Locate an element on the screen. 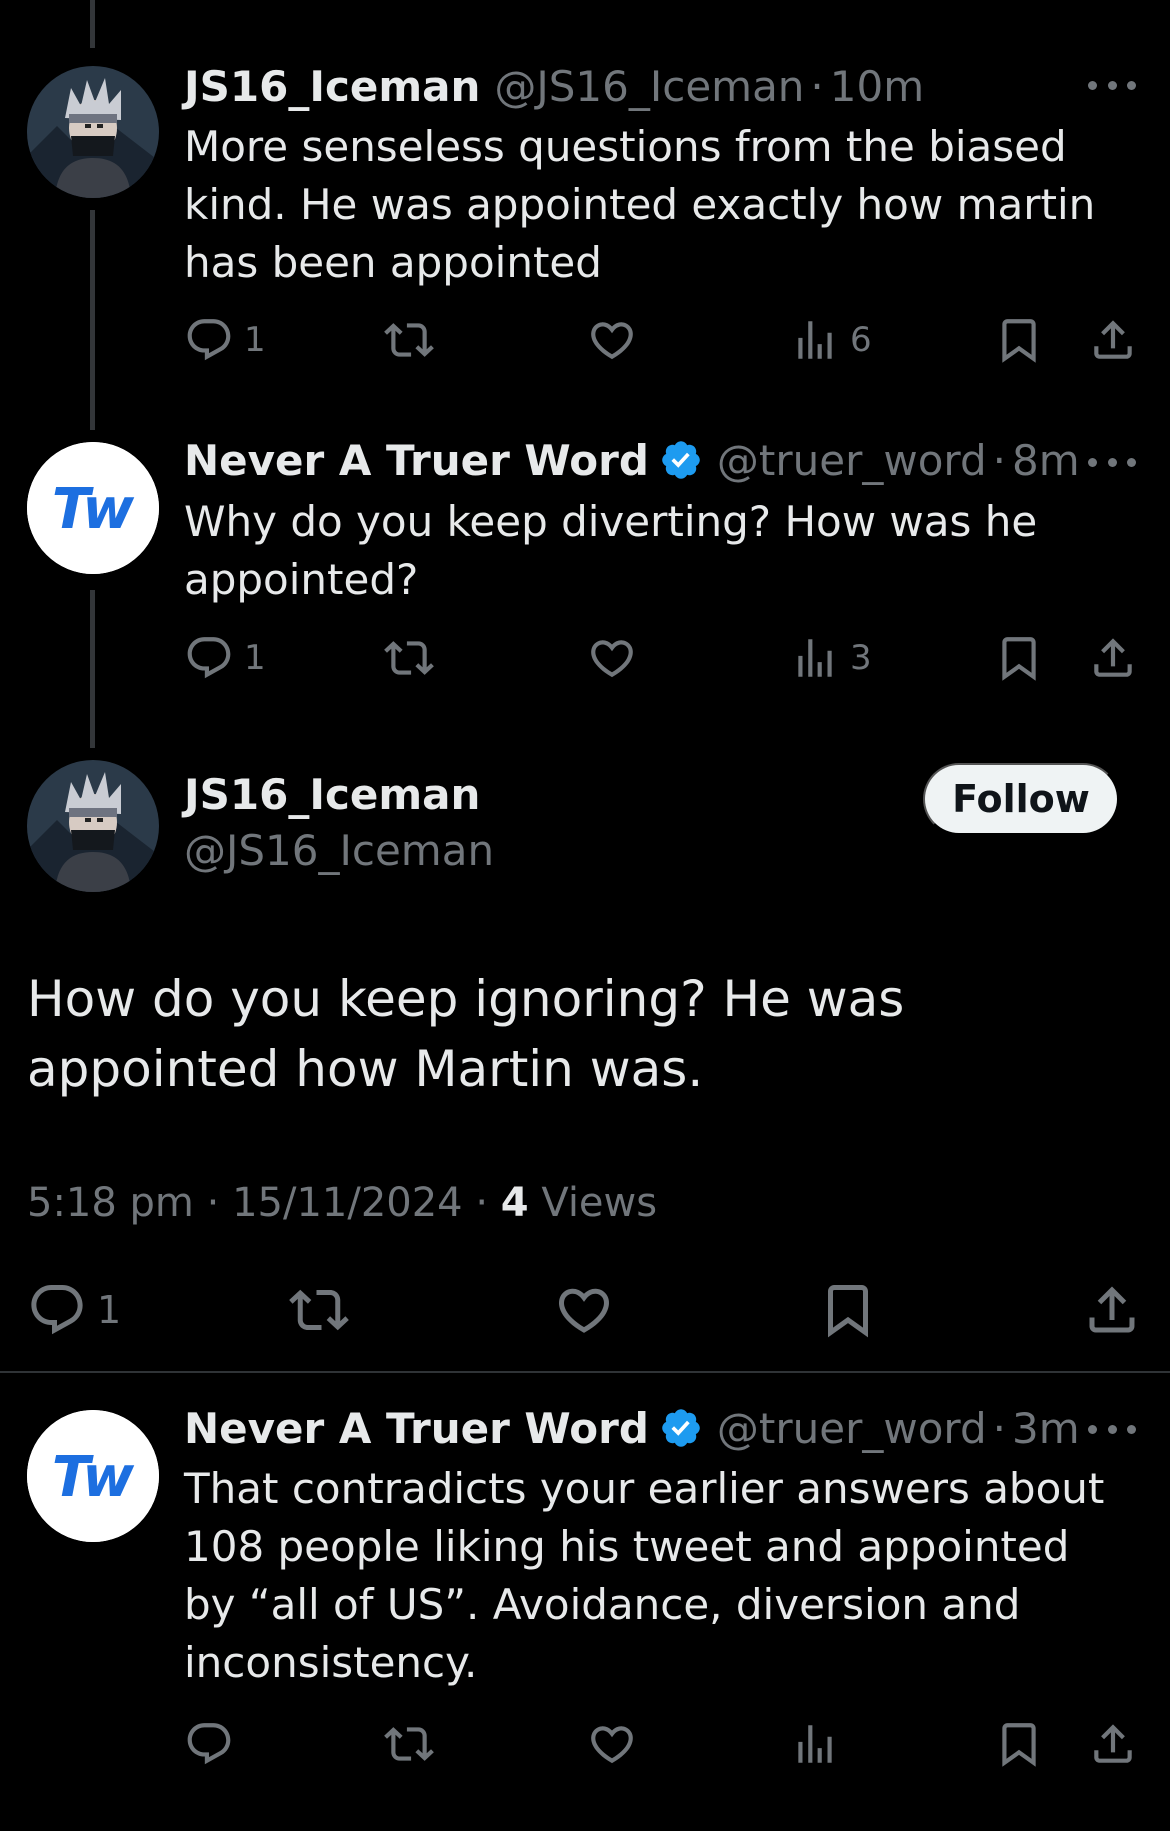 This screenshot has height=1831, width=1170. views-button: 6 is located at coordinates (831, 340).